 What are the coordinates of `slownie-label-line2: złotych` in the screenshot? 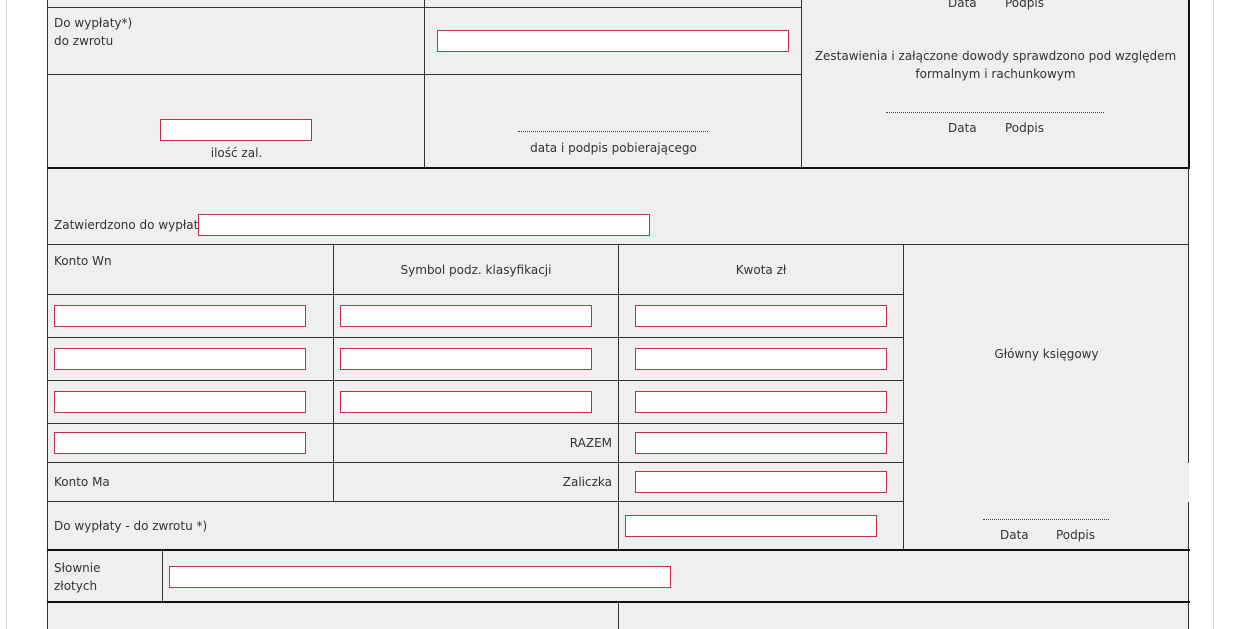 It's located at (76, 586).